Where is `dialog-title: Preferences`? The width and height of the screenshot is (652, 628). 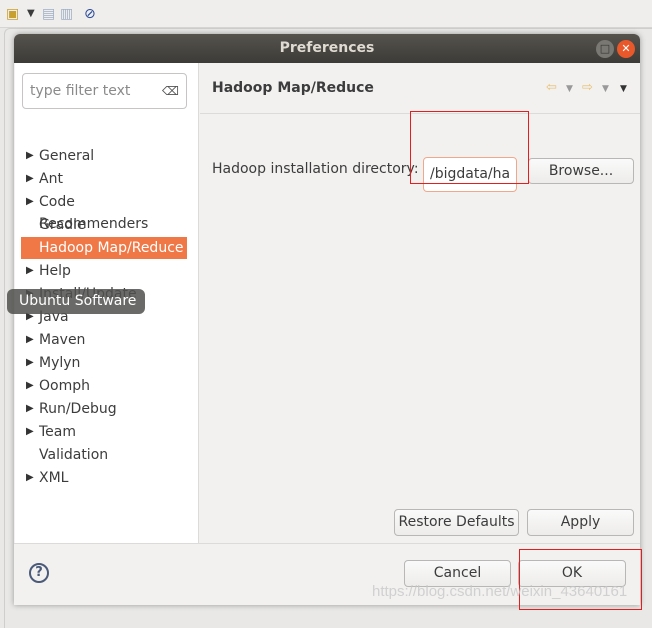
dialog-title: Preferences is located at coordinates (327, 48).